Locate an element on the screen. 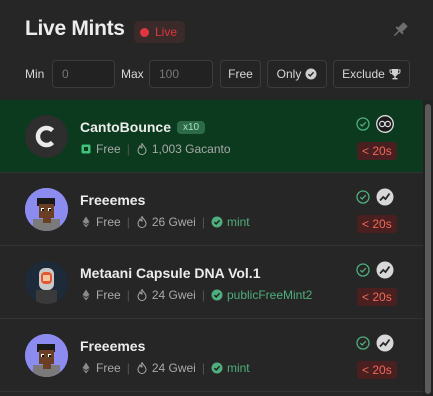 This screenshot has width=433, height=396. mint-meta: Free | 26 Gwei | mint is located at coordinates (165, 222).